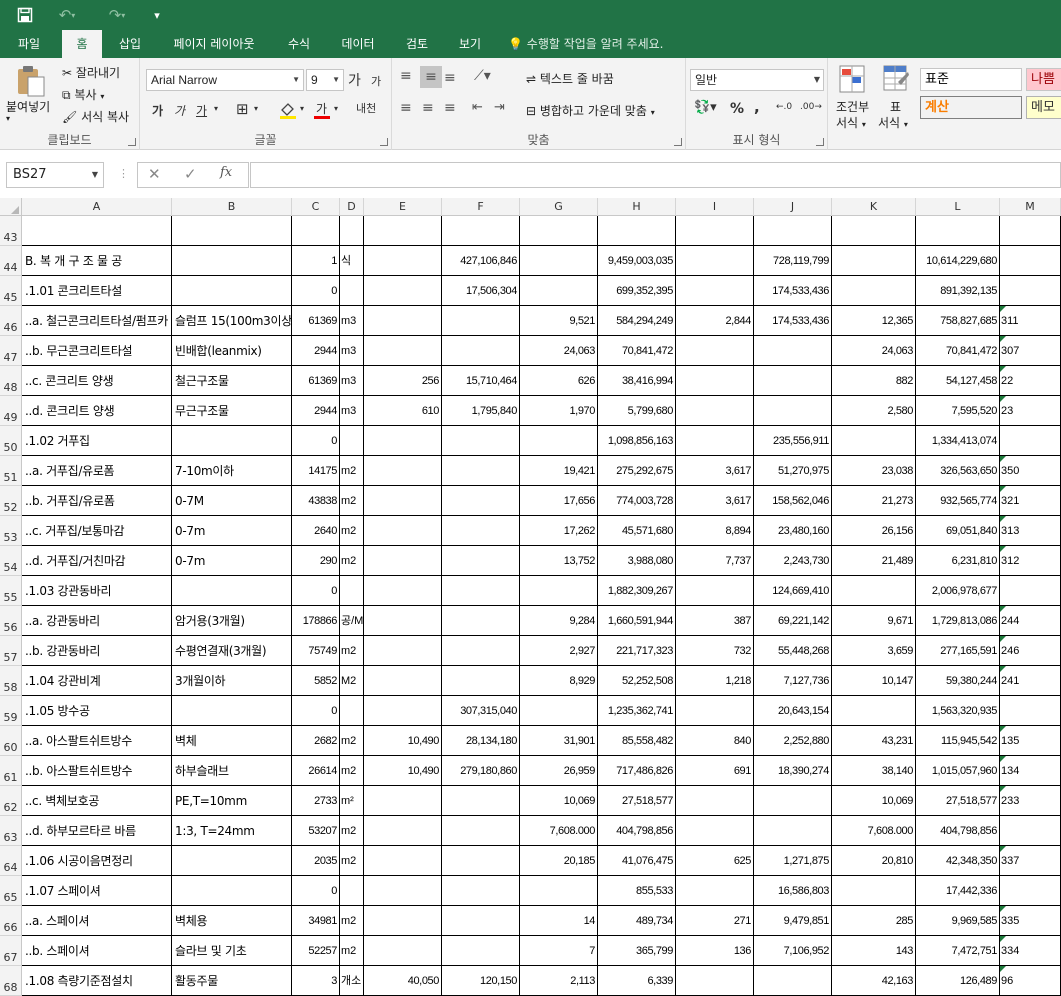 Image resolution: width=1061 pixels, height=996 pixels. What do you see at coordinates (705, 107) in the screenshot?
I see `currency-icon: 💱▾` at bounding box center [705, 107].